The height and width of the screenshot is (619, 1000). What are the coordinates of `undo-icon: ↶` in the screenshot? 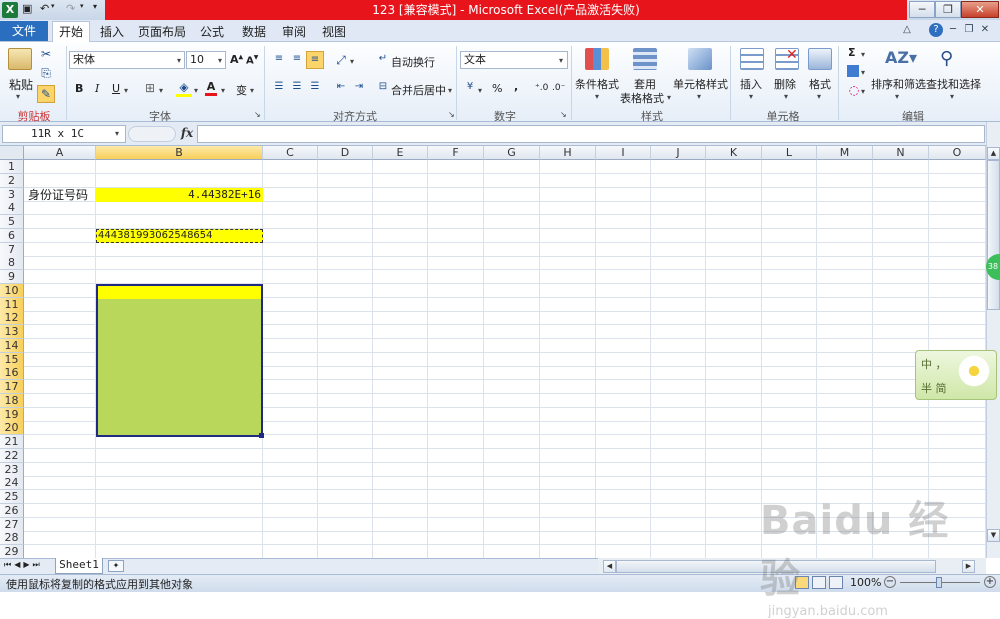 It's located at (44, 8).